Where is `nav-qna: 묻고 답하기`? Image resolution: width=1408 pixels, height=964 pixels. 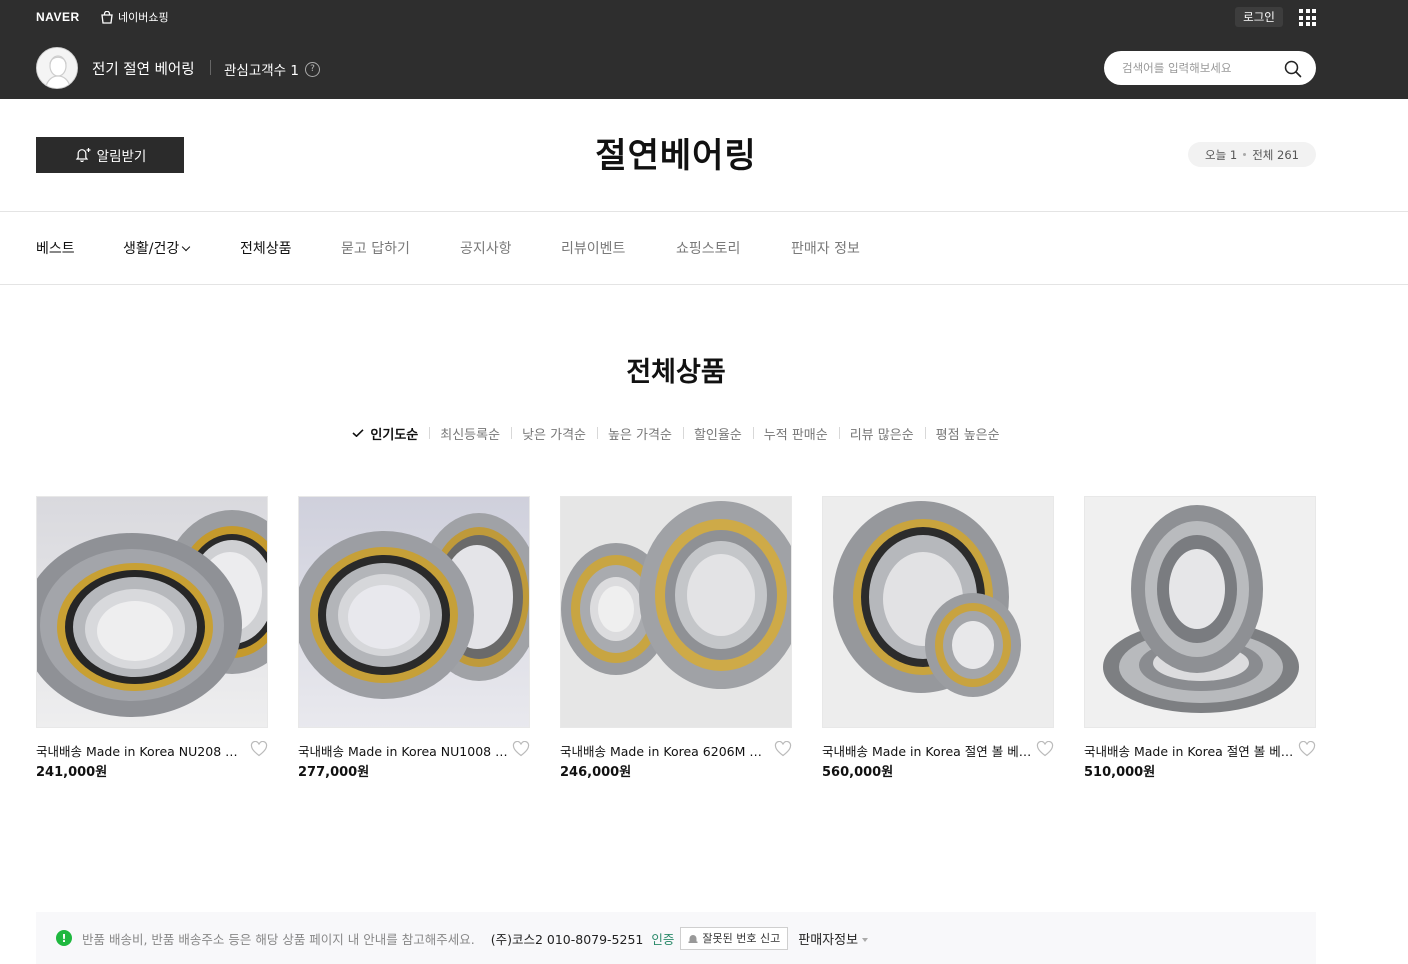
nav-qna: 묻고 답하기 is located at coordinates (375, 248).